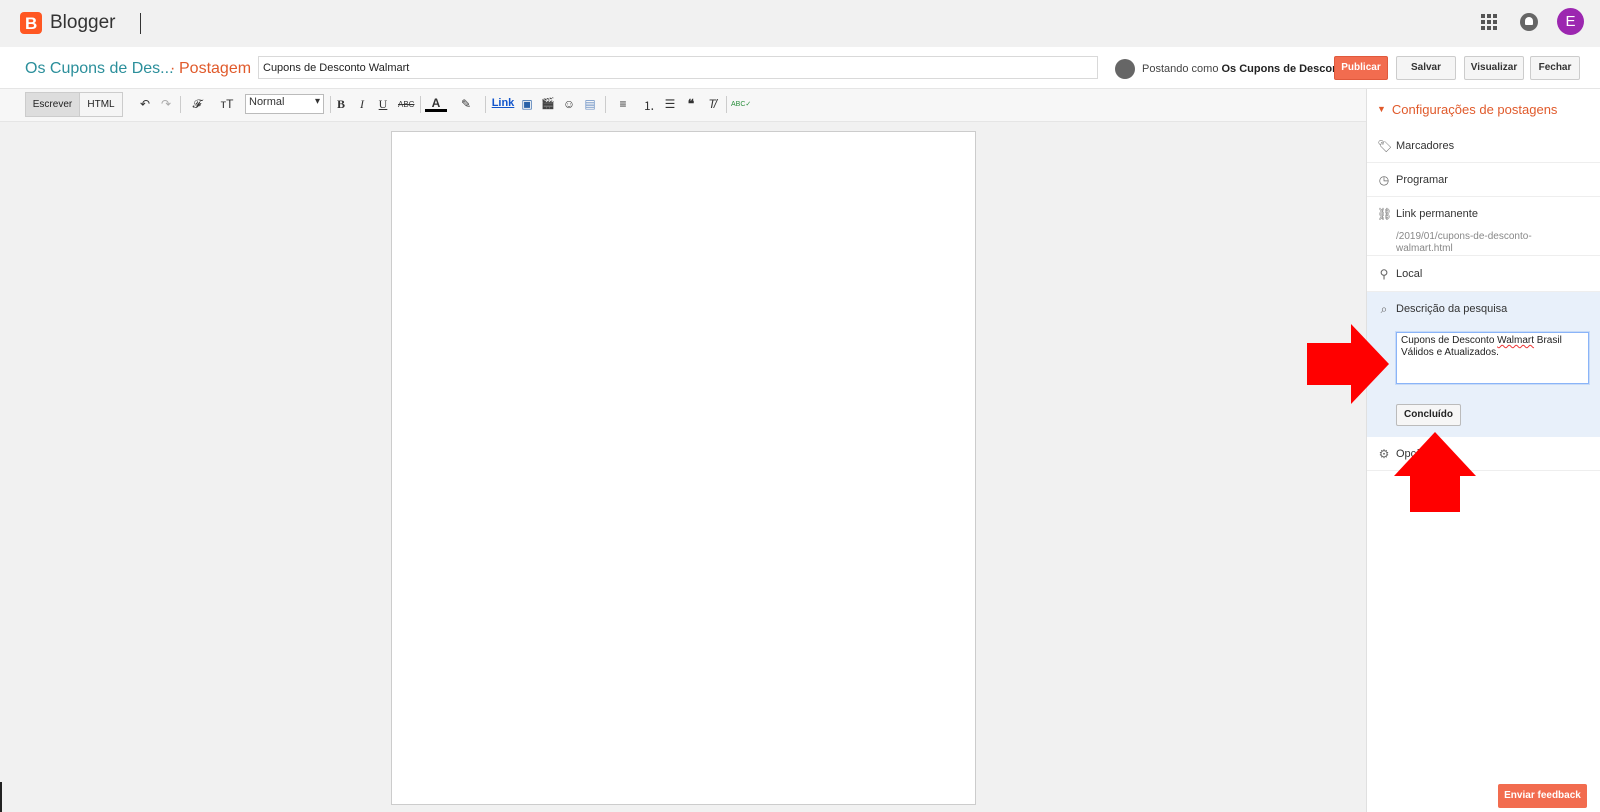 The image size is (1600, 812). Describe the element at coordinates (1, 797) in the screenshot. I see `window-edge` at that location.